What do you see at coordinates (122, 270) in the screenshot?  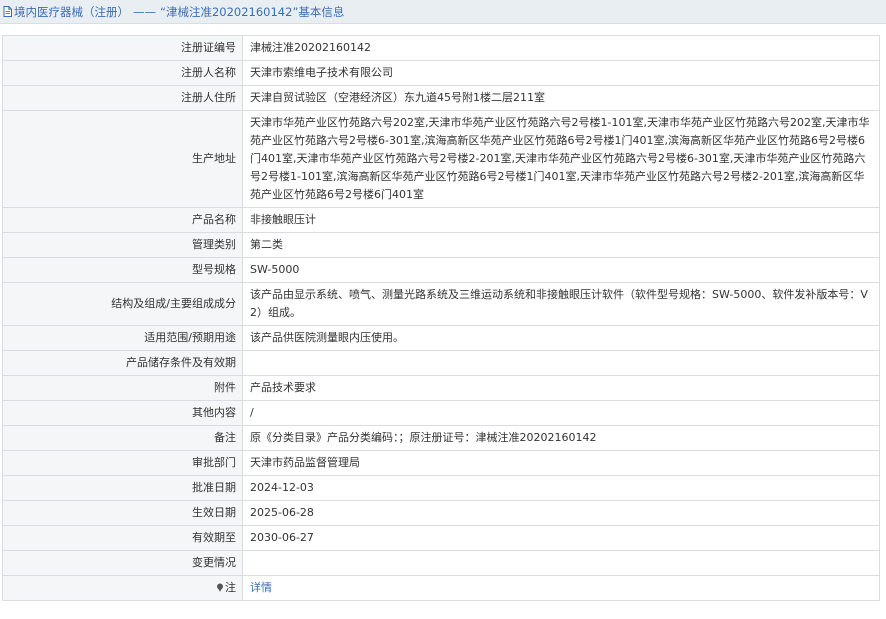 I see `field-label: 型号规格` at bounding box center [122, 270].